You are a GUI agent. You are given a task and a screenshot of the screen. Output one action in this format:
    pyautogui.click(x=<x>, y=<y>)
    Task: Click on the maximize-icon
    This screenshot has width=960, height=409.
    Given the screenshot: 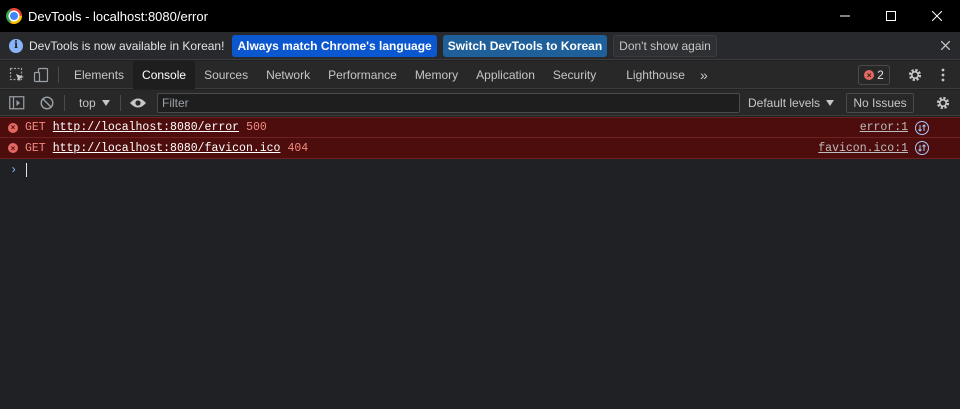 What is the action you would take?
    pyautogui.click(x=891, y=16)
    